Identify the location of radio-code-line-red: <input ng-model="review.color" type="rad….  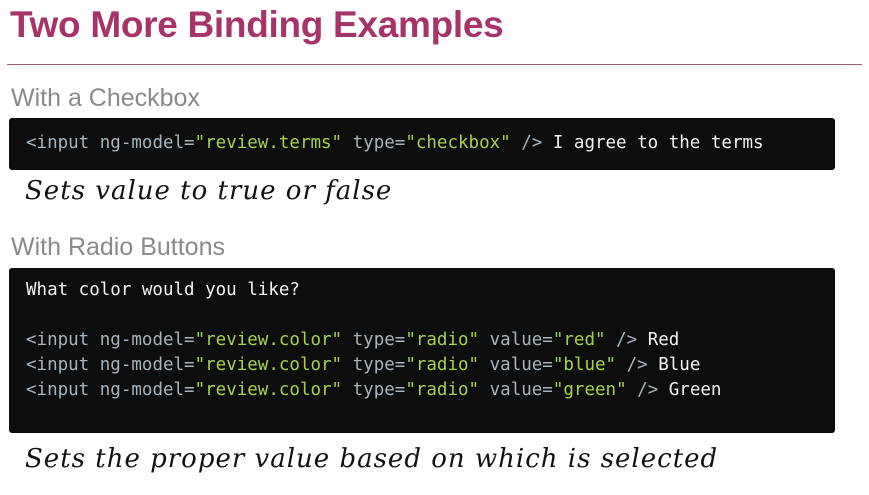
(430, 340).